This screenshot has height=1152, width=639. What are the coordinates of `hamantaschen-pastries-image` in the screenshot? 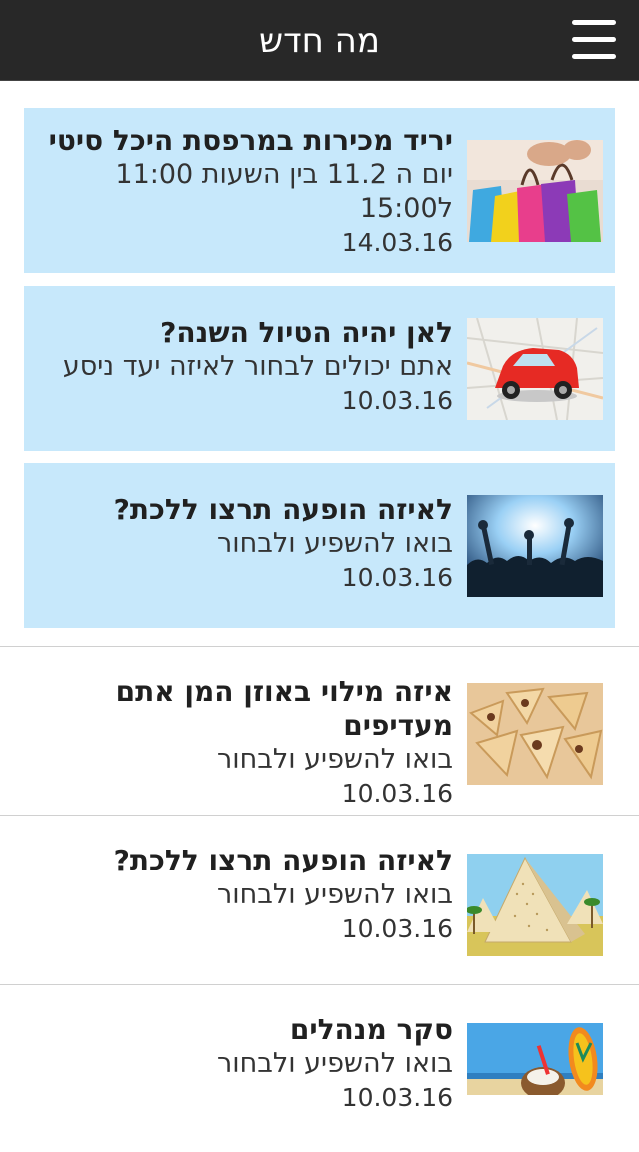 It's located at (535, 734).